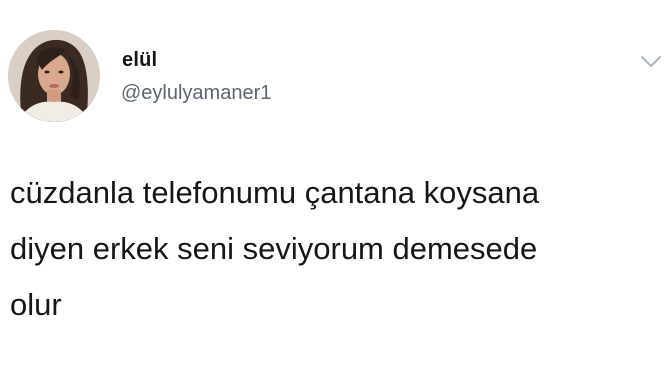  Describe the element at coordinates (274, 248) in the screenshot. I see `tweet-text-line: diyen erkek seni seviyorum demesede` at that location.